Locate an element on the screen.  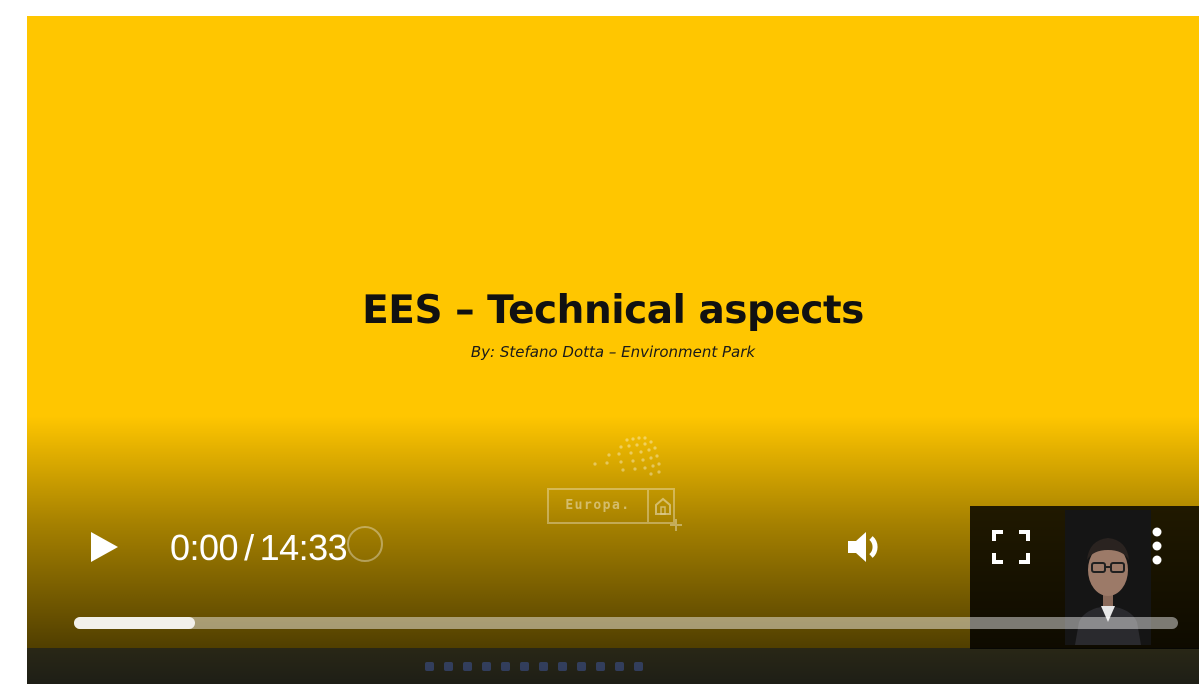
more-vertical-icon is located at coordinates (1157, 546).